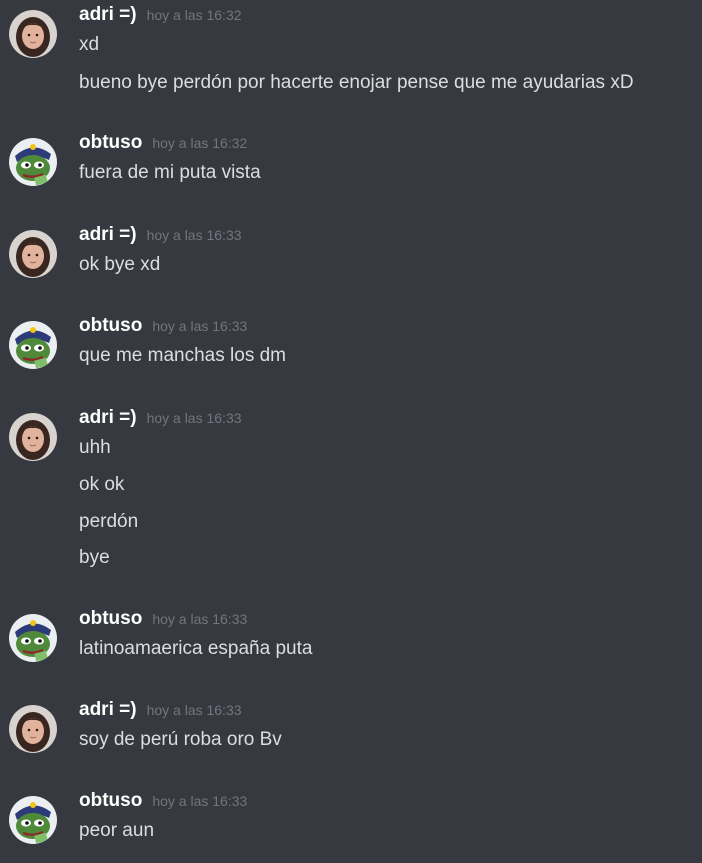 This screenshot has width=702, height=863. I want to click on message-text: bye, so click(94, 557).